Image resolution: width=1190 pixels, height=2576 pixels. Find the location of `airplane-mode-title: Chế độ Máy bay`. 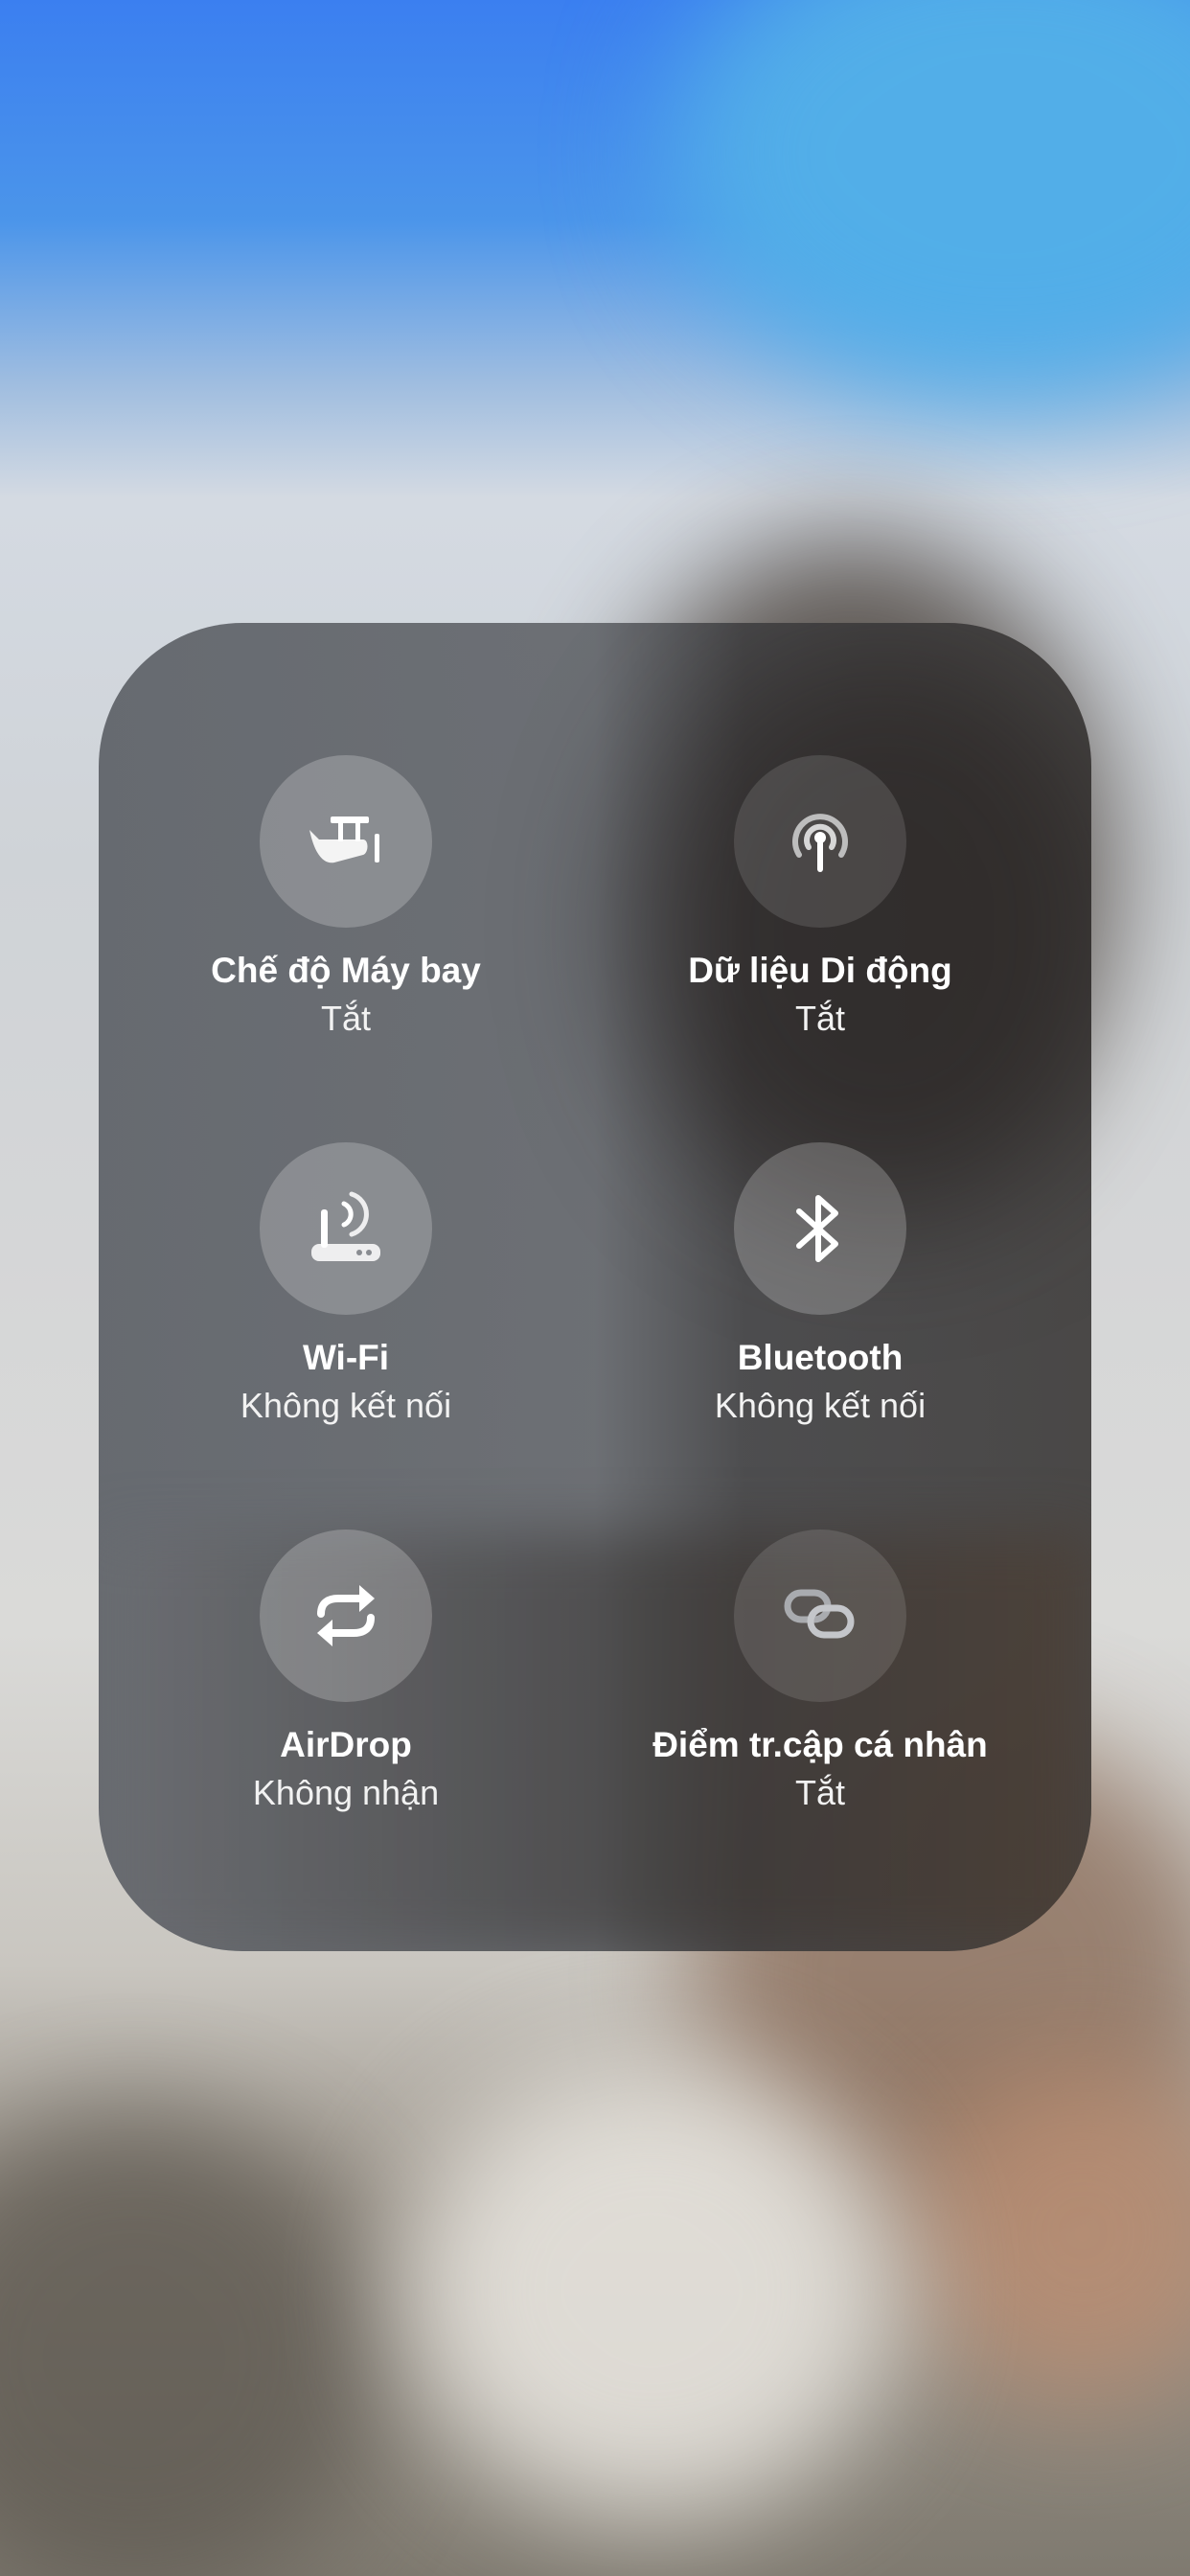

airplane-mode-title: Chế độ Máy bay is located at coordinates (346, 970).